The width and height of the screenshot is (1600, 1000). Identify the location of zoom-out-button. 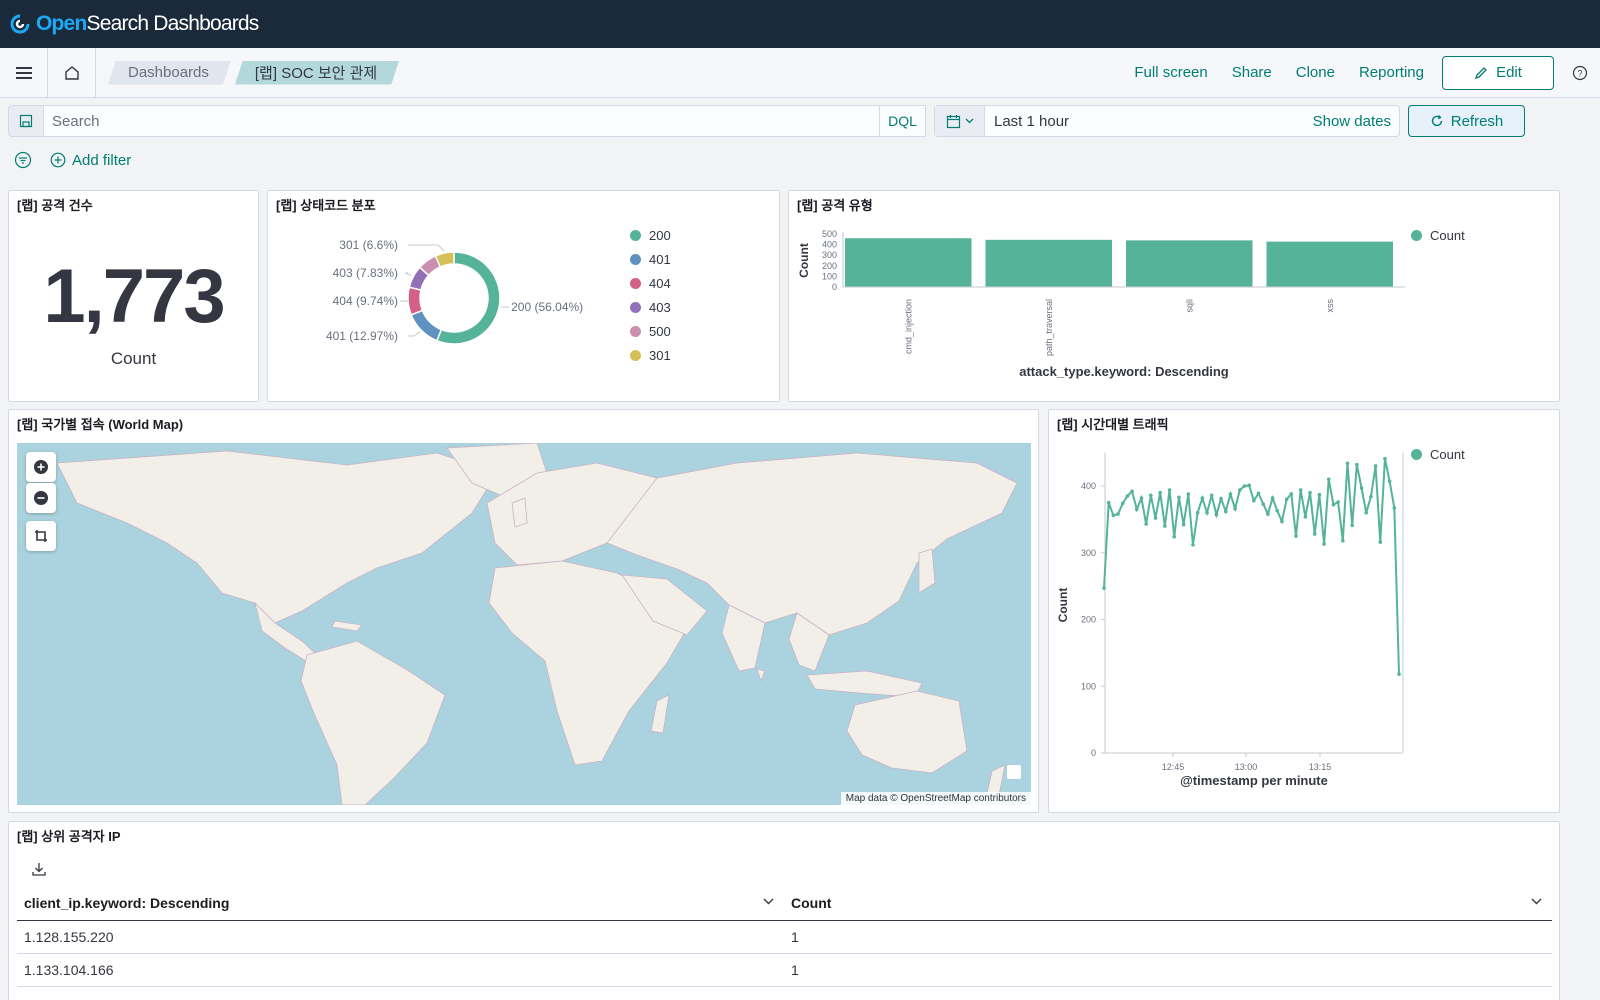
(41, 498).